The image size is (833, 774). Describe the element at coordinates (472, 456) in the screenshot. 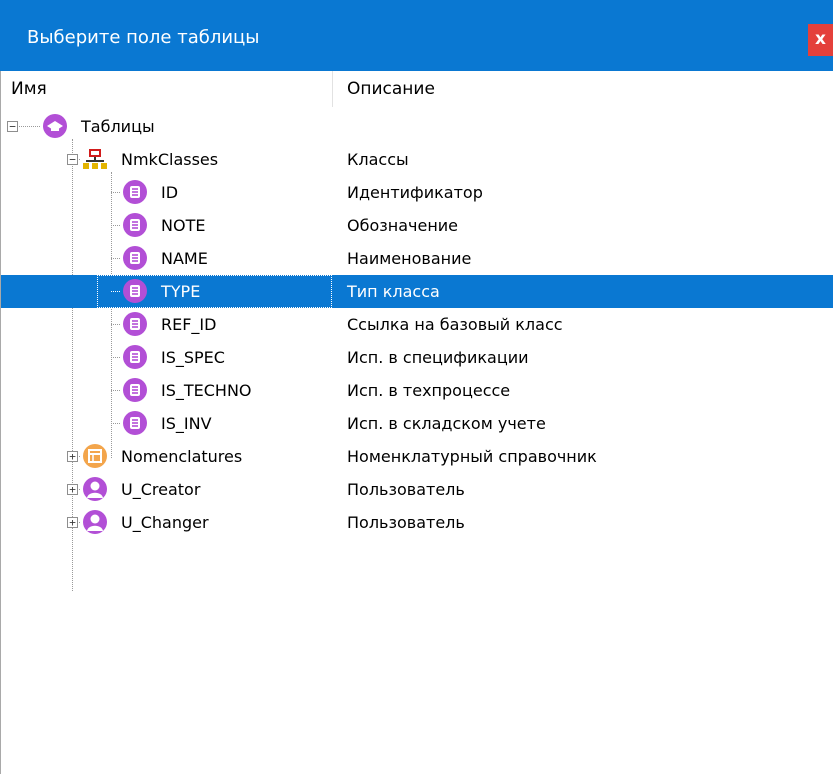

I see `tree-row-description: Номенклатурный справочник` at that location.